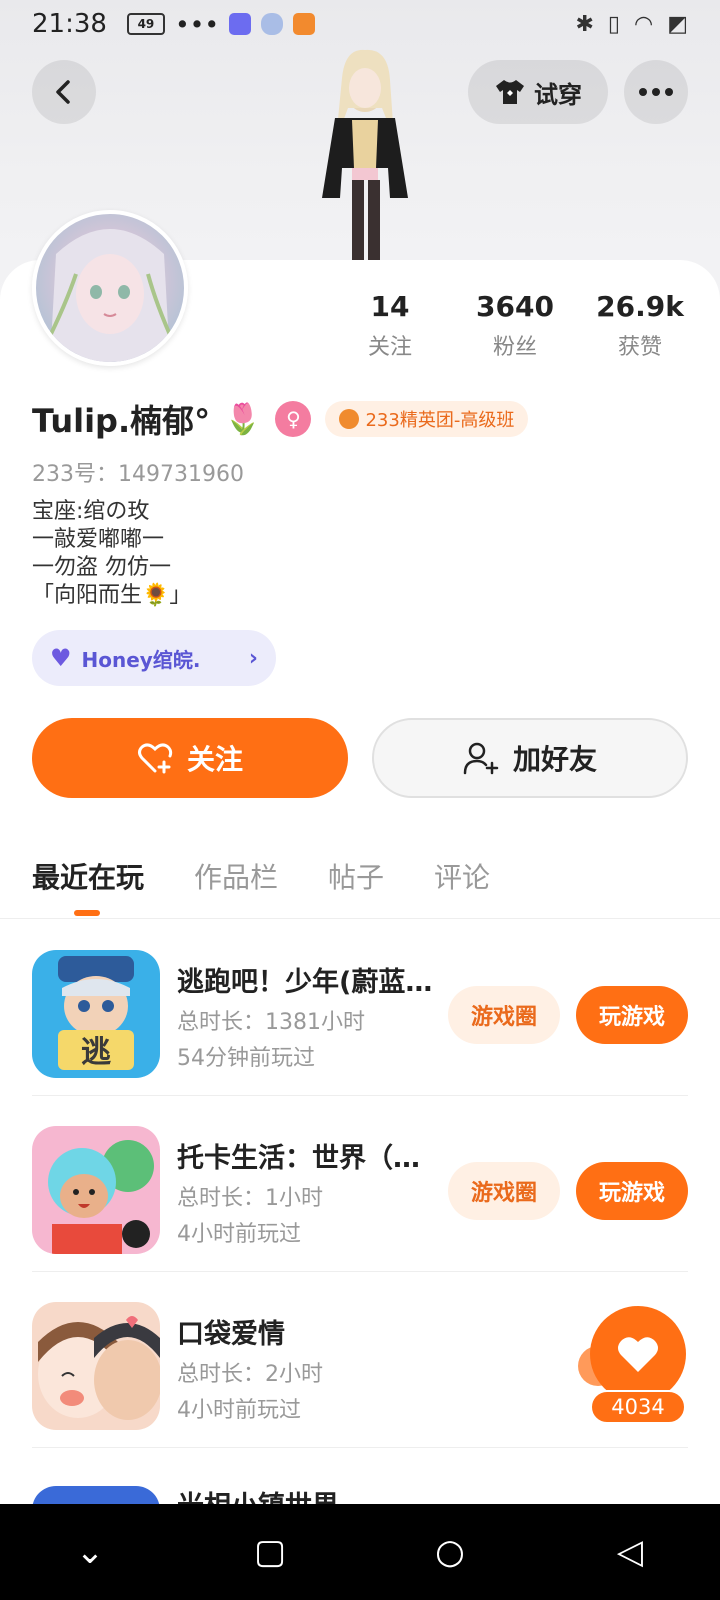 The width and height of the screenshot is (720, 1600). Describe the element at coordinates (111, 554) in the screenshot. I see `bio: 宝座:绾の玫 一敲爱嘟嘟一 一勿盗 勿仿一 「向阳而生🌻」` at that location.